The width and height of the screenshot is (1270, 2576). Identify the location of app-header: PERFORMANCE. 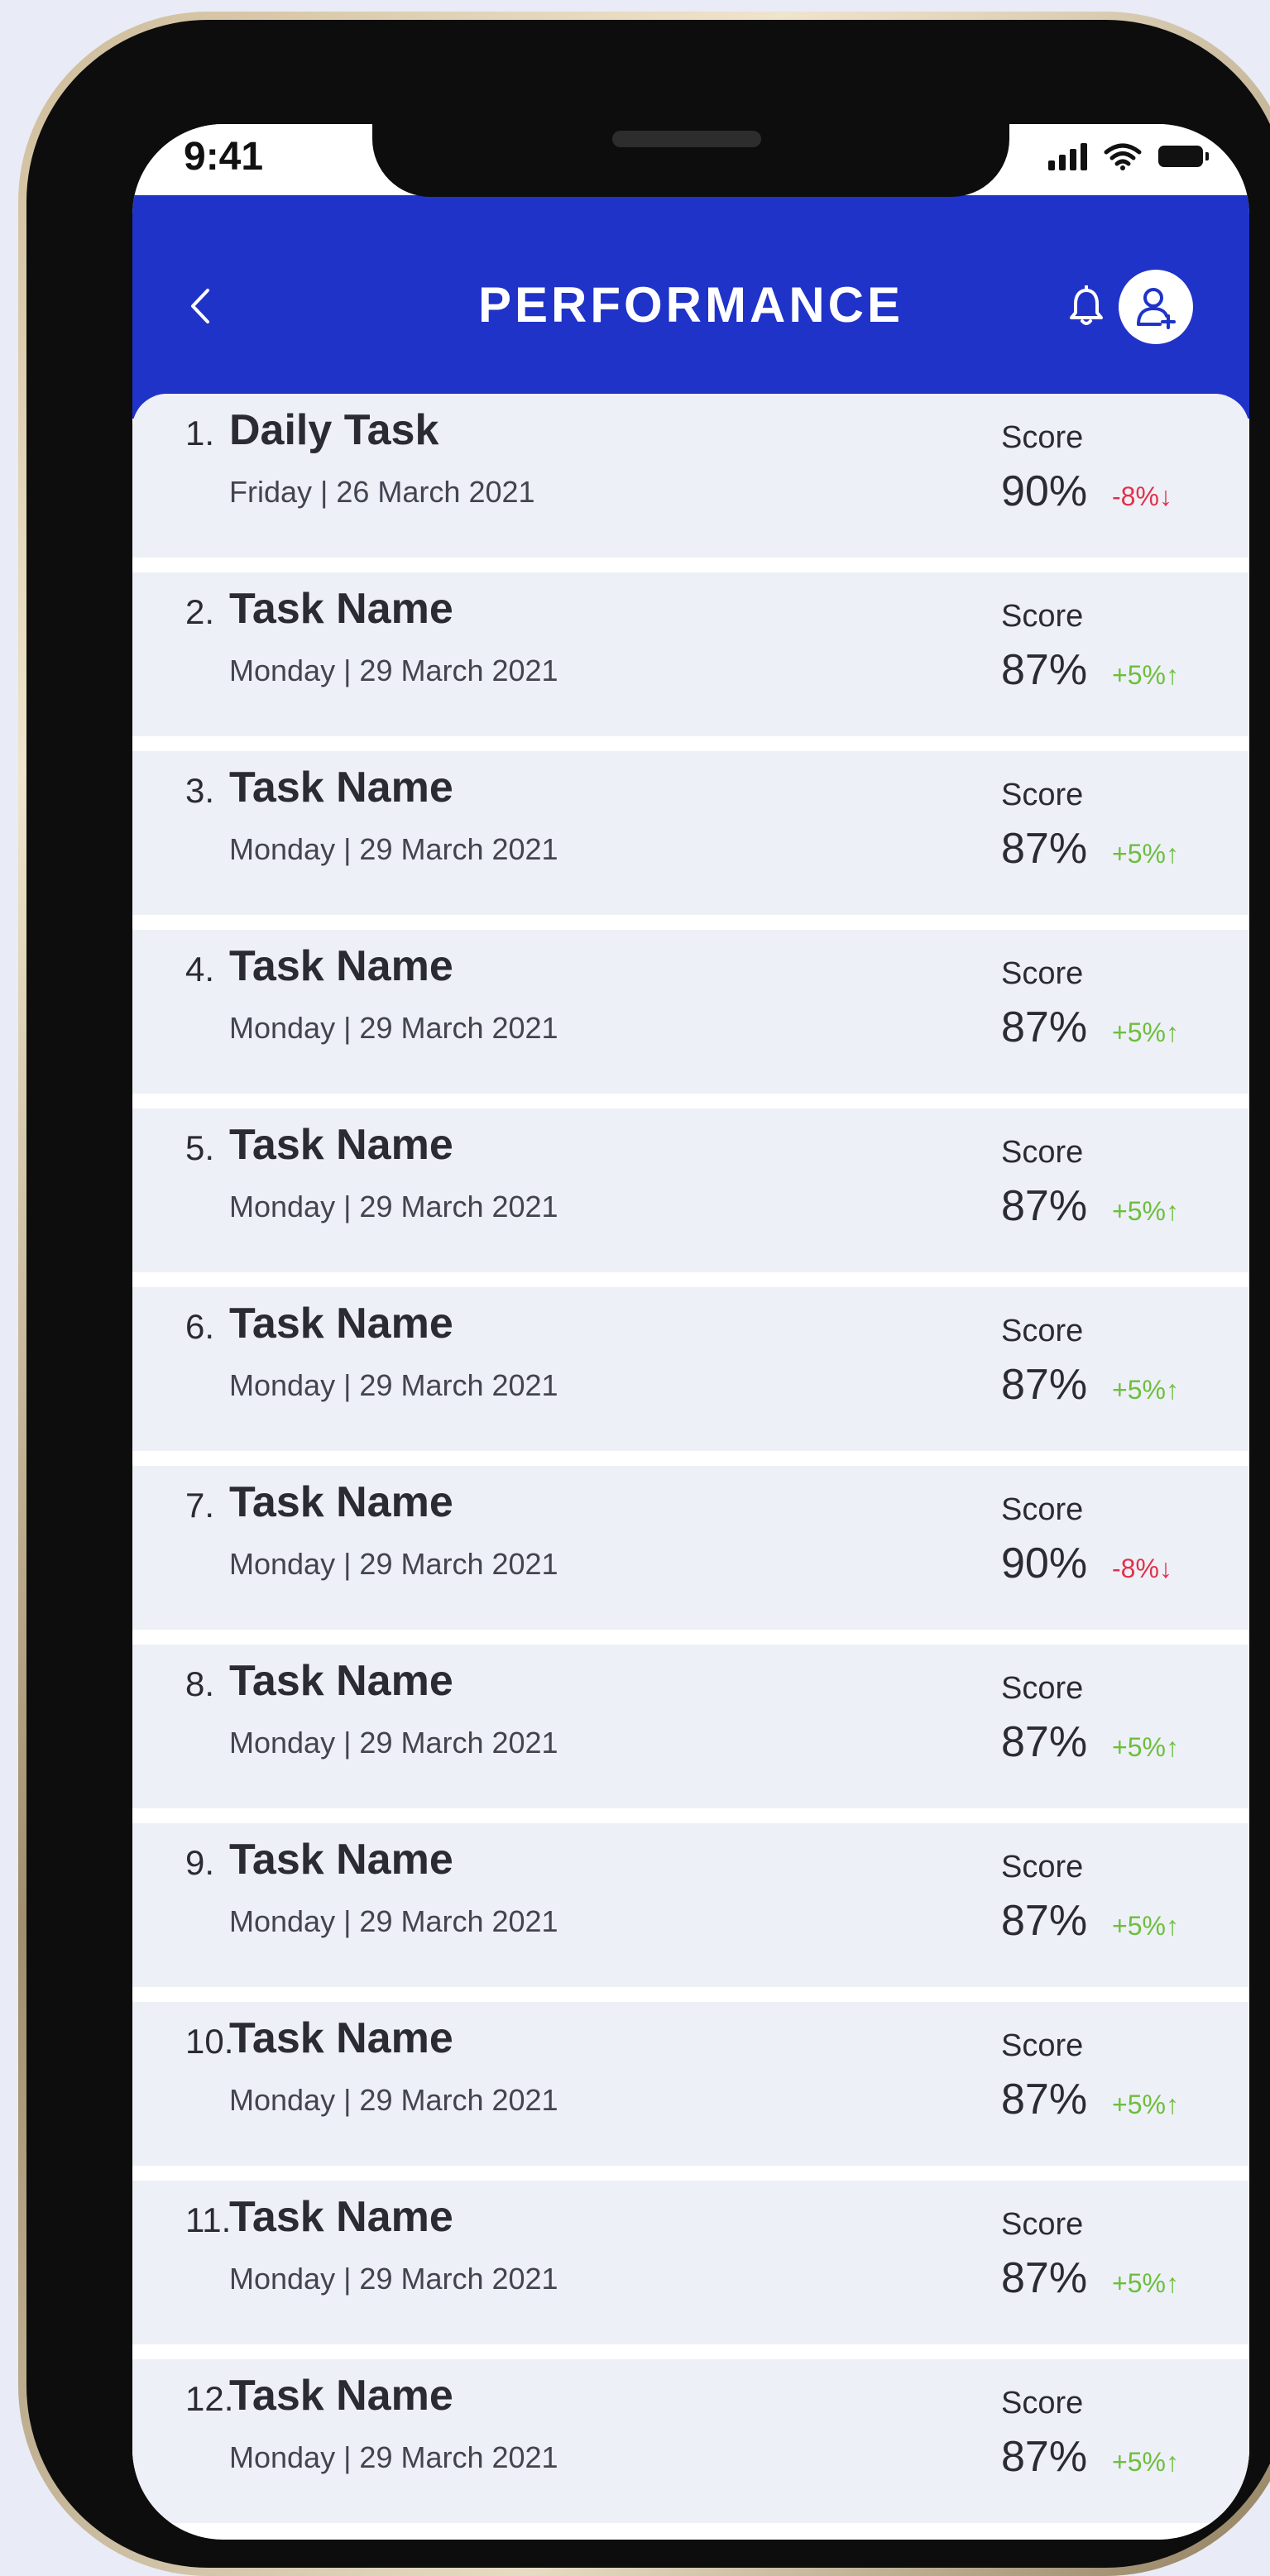
(691, 307).